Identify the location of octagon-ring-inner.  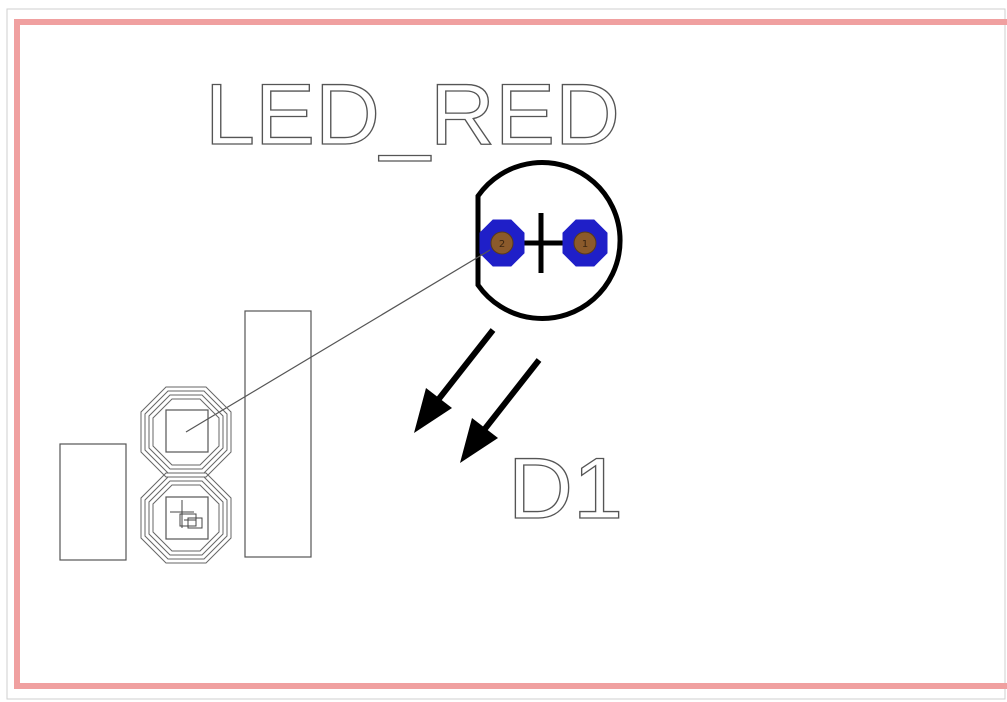
(186, 518).